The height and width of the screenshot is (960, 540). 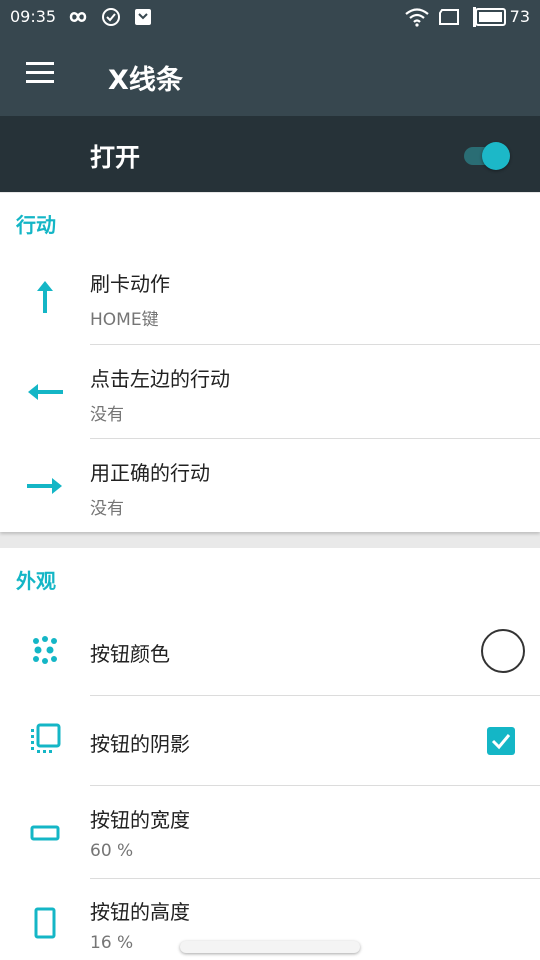 I want to click on shadow-checkbox, so click(x=501, y=741).